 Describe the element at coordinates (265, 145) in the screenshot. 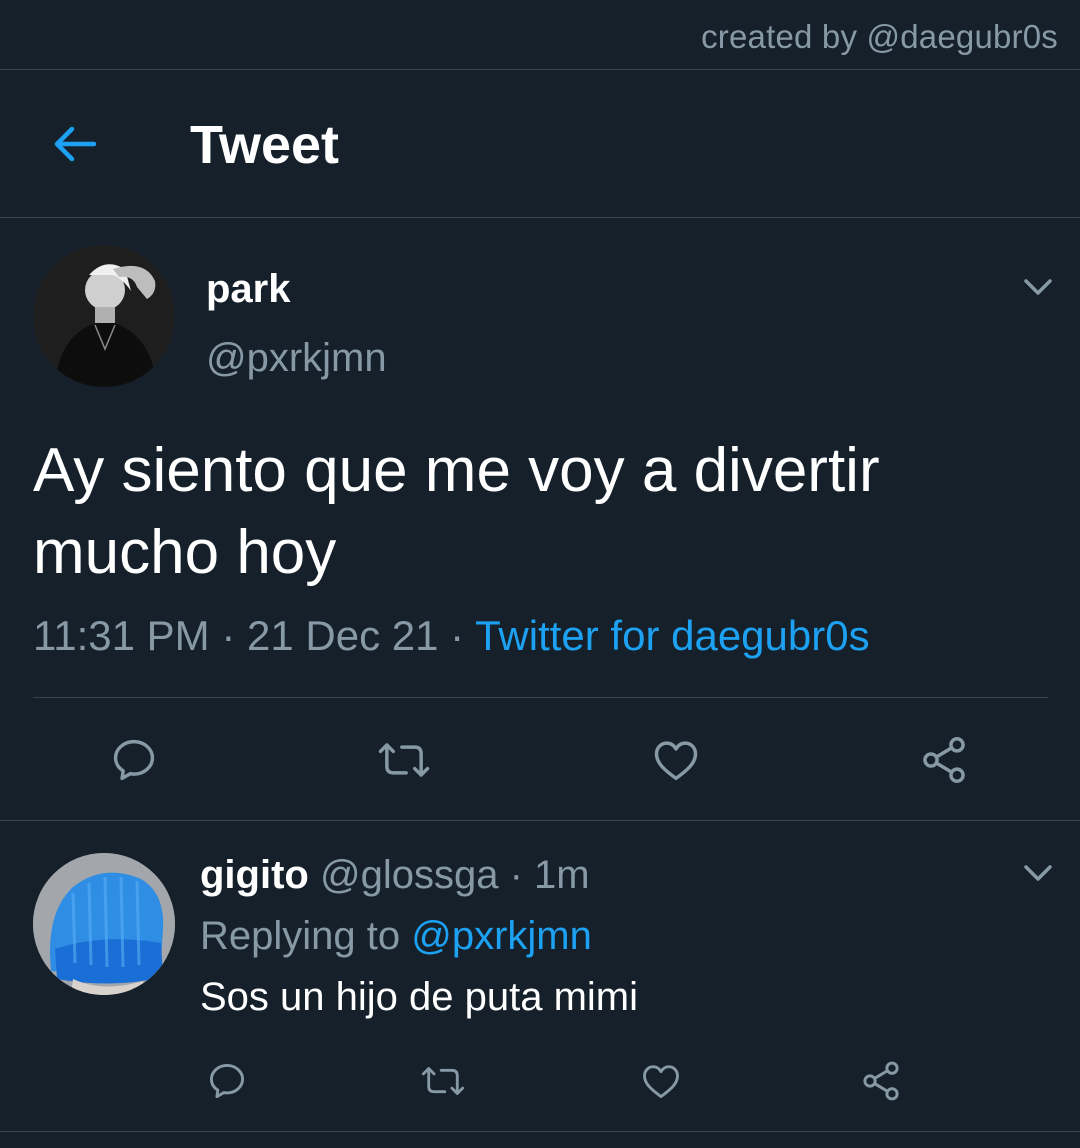

I see `page-title: Tweet` at that location.